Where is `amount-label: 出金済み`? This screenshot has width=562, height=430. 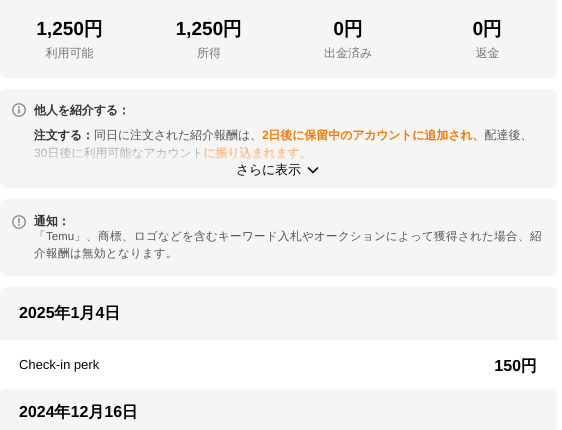 amount-label: 出金済み is located at coordinates (348, 53).